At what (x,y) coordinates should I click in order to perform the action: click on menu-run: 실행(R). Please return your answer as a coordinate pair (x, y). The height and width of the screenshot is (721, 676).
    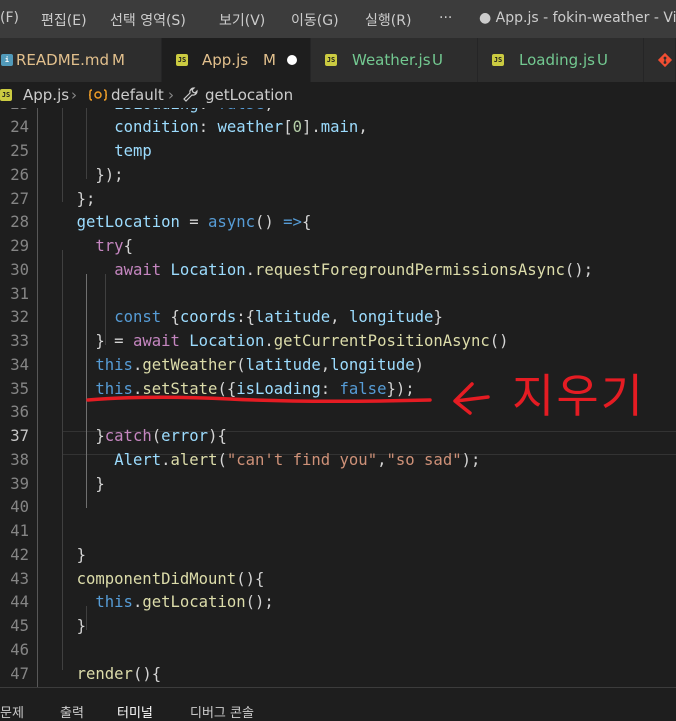
    Looking at the image, I should click on (388, 20).